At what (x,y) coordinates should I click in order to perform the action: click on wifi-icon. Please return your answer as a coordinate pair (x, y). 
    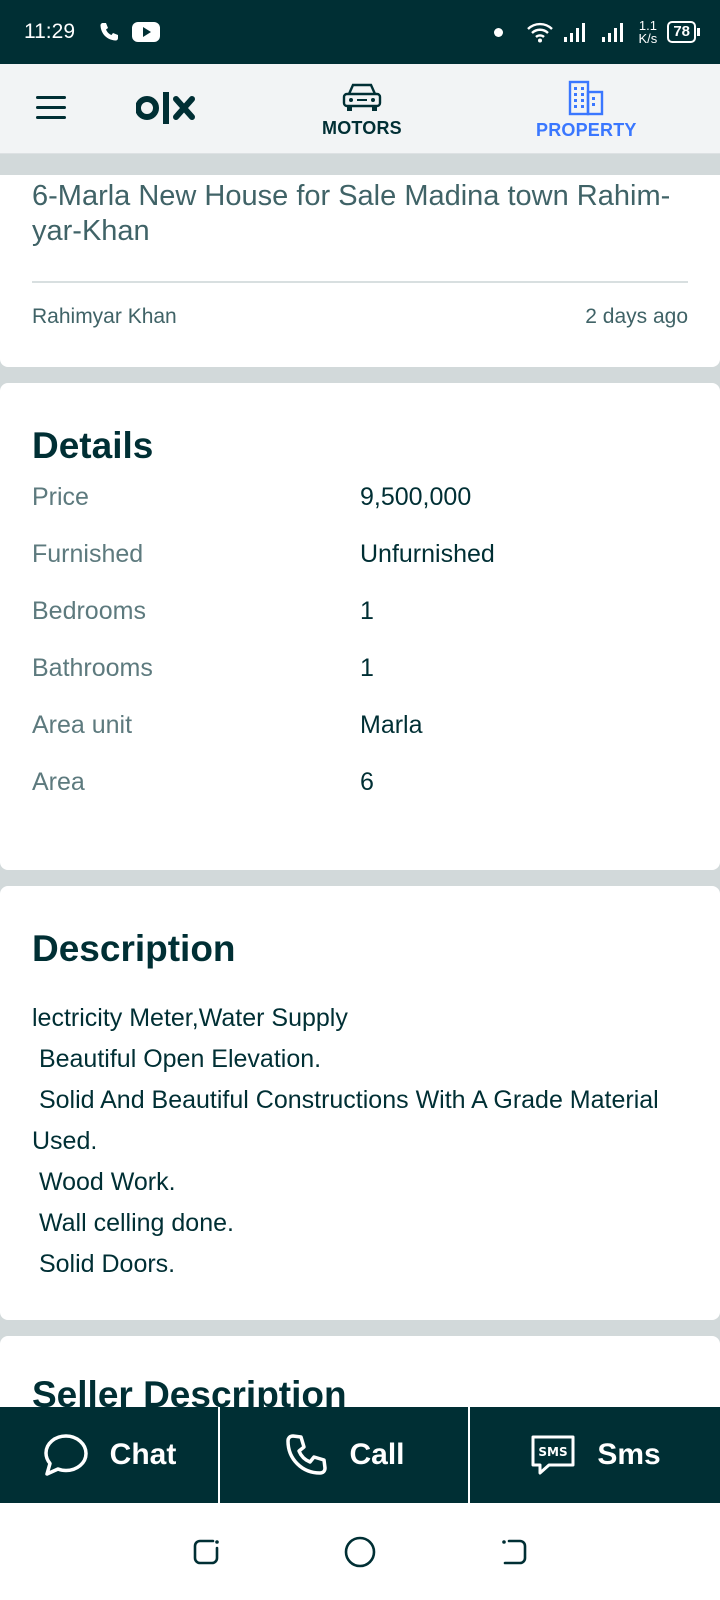
    Looking at the image, I should click on (539, 32).